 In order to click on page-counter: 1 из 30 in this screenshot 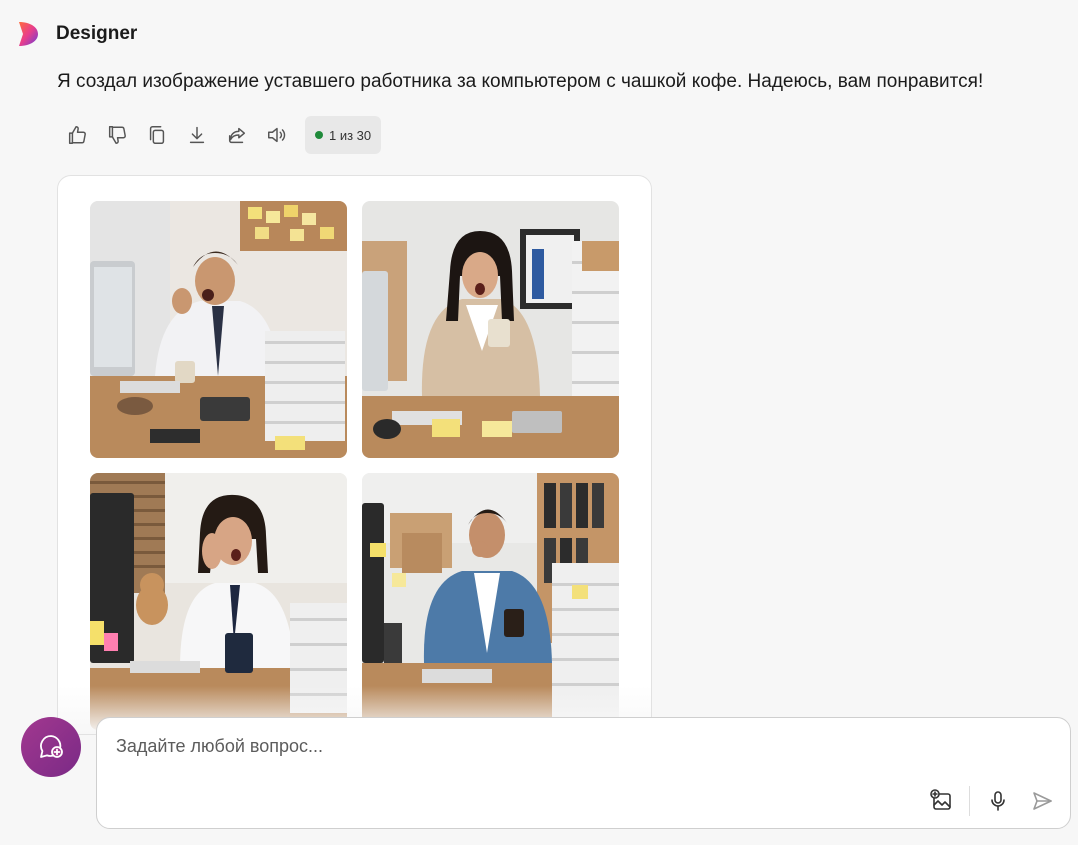, I will do `click(343, 135)`.